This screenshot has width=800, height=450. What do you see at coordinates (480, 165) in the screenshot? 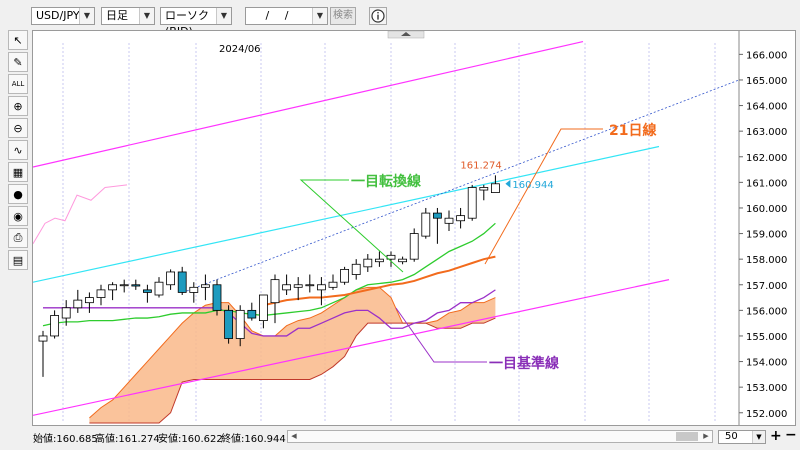
I see `high-label: 161.274` at bounding box center [480, 165].